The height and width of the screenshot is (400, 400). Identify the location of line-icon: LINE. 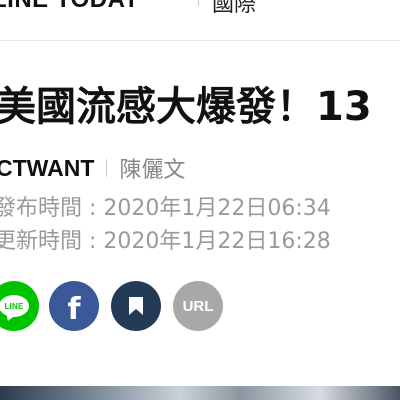
(14, 306).